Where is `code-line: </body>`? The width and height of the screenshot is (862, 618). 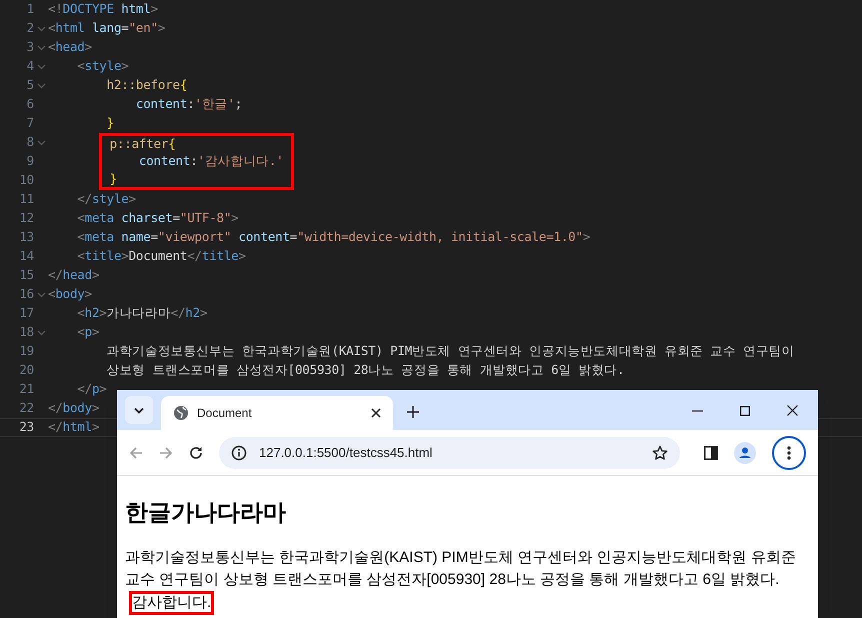 code-line: </body> is located at coordinates (74, 408).